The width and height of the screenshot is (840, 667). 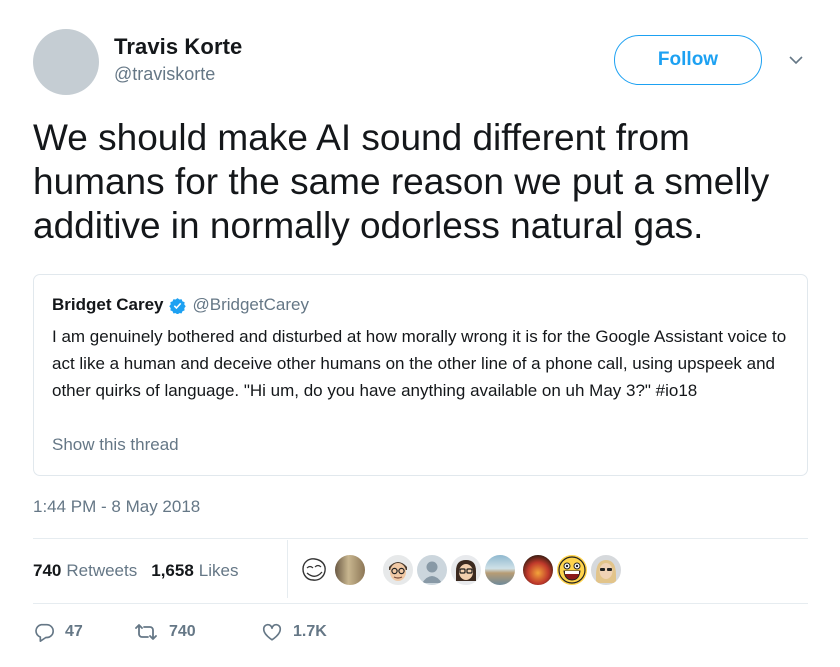 I want to click on likes-count: 1,658, so click(x=172, y=570).